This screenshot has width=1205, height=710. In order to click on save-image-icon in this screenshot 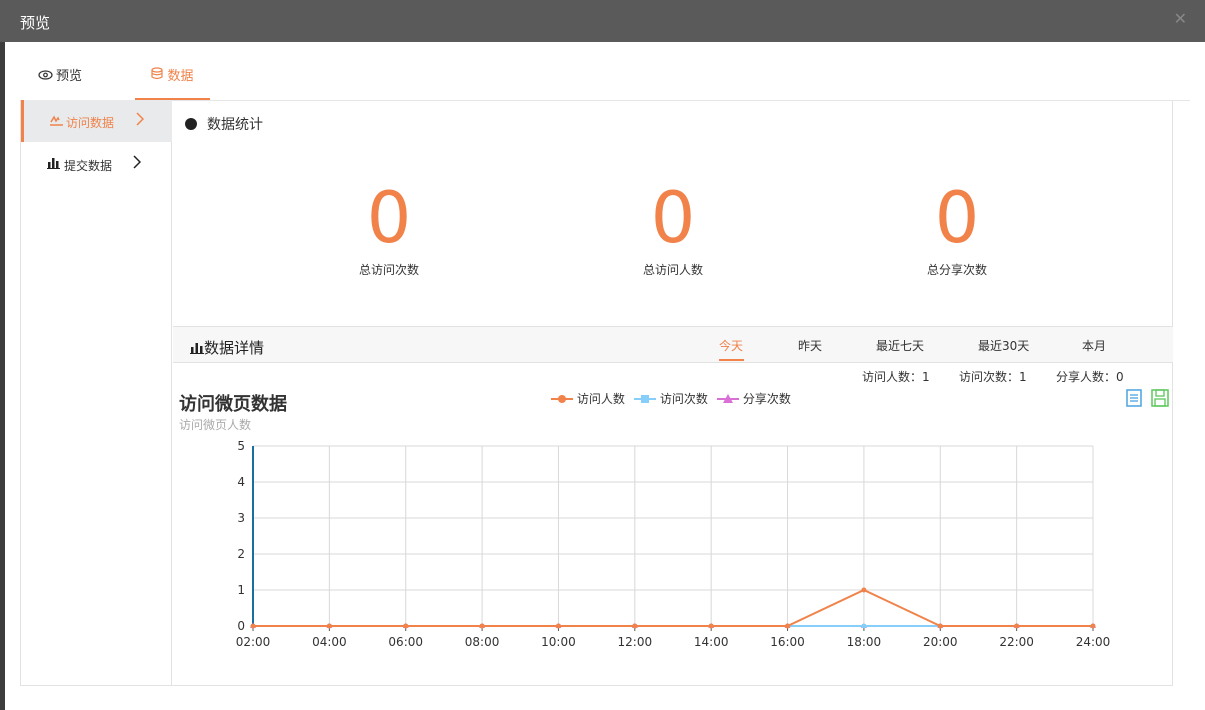, I will do `click(1160, 398)`.